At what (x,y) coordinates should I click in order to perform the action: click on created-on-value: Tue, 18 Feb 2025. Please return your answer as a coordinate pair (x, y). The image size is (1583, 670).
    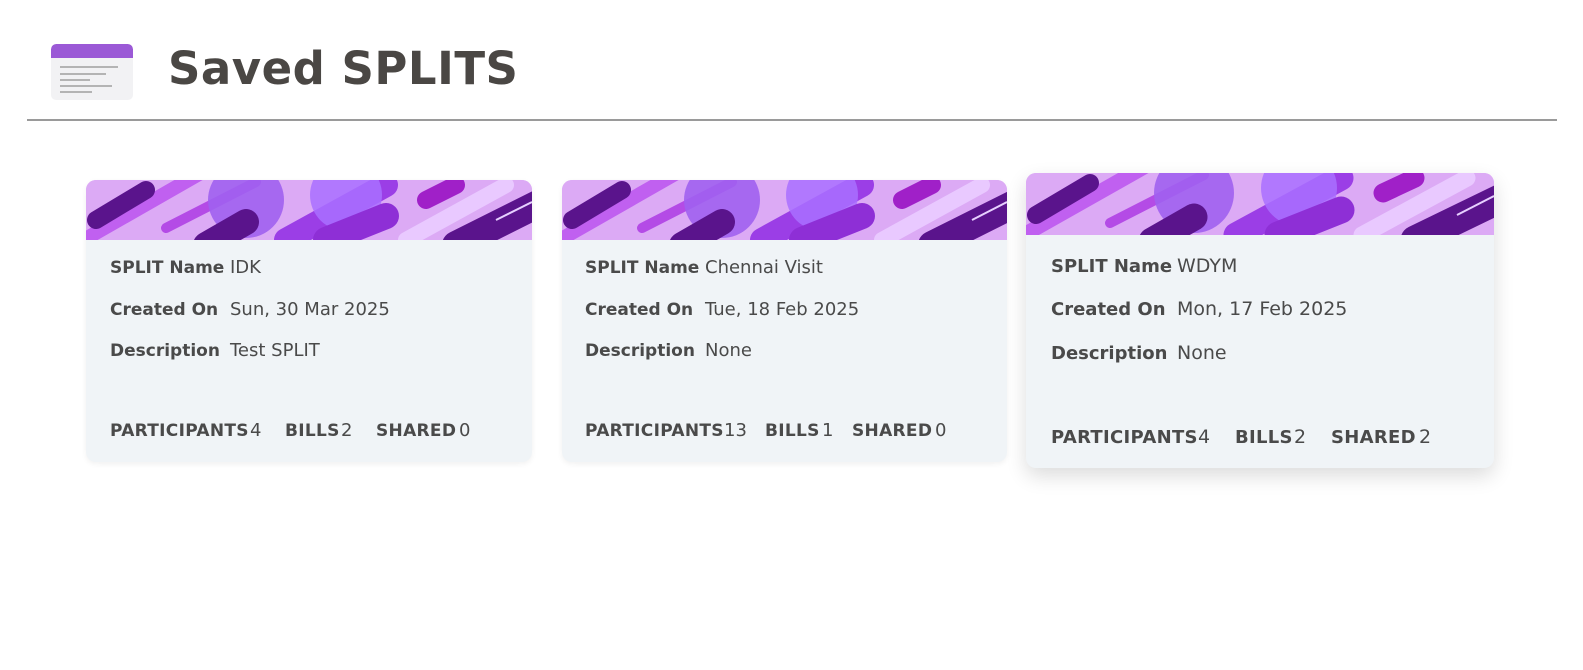
    Looking at the image, I should click on (782, 309).